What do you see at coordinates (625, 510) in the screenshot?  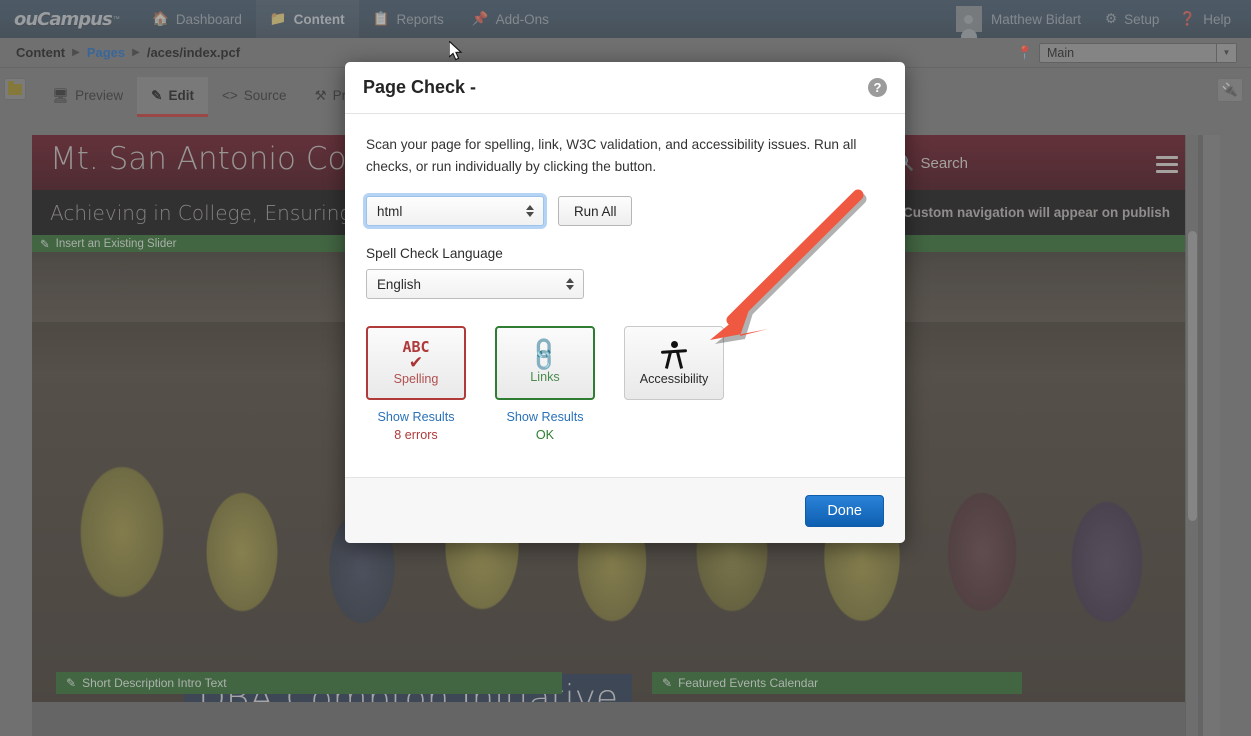 I see `dialog-footer: Done` at bounding box center [625, 510].